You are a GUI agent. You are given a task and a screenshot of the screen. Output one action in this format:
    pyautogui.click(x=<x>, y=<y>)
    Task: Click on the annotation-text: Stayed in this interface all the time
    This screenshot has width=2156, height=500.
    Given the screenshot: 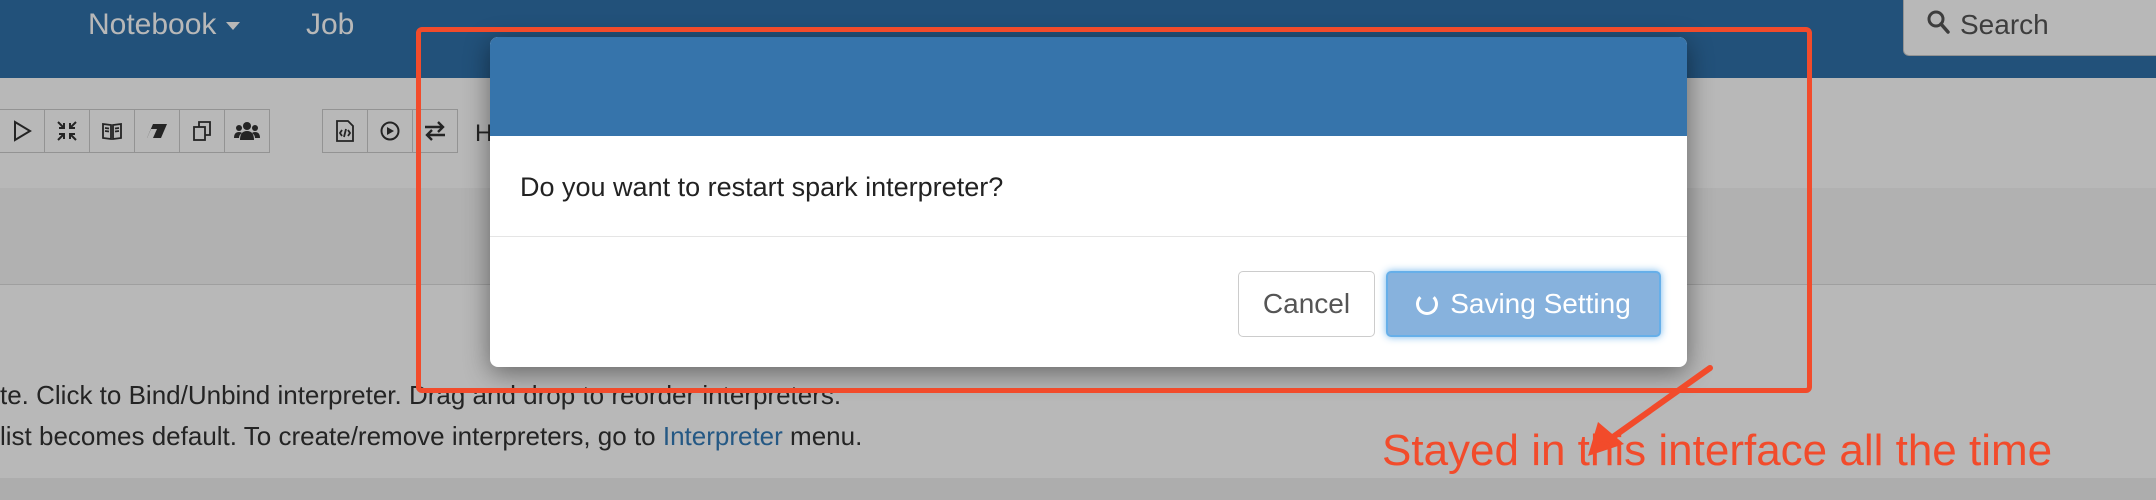 What is the action you would take?
    pyautogui.click(x=1717, y=450)
    